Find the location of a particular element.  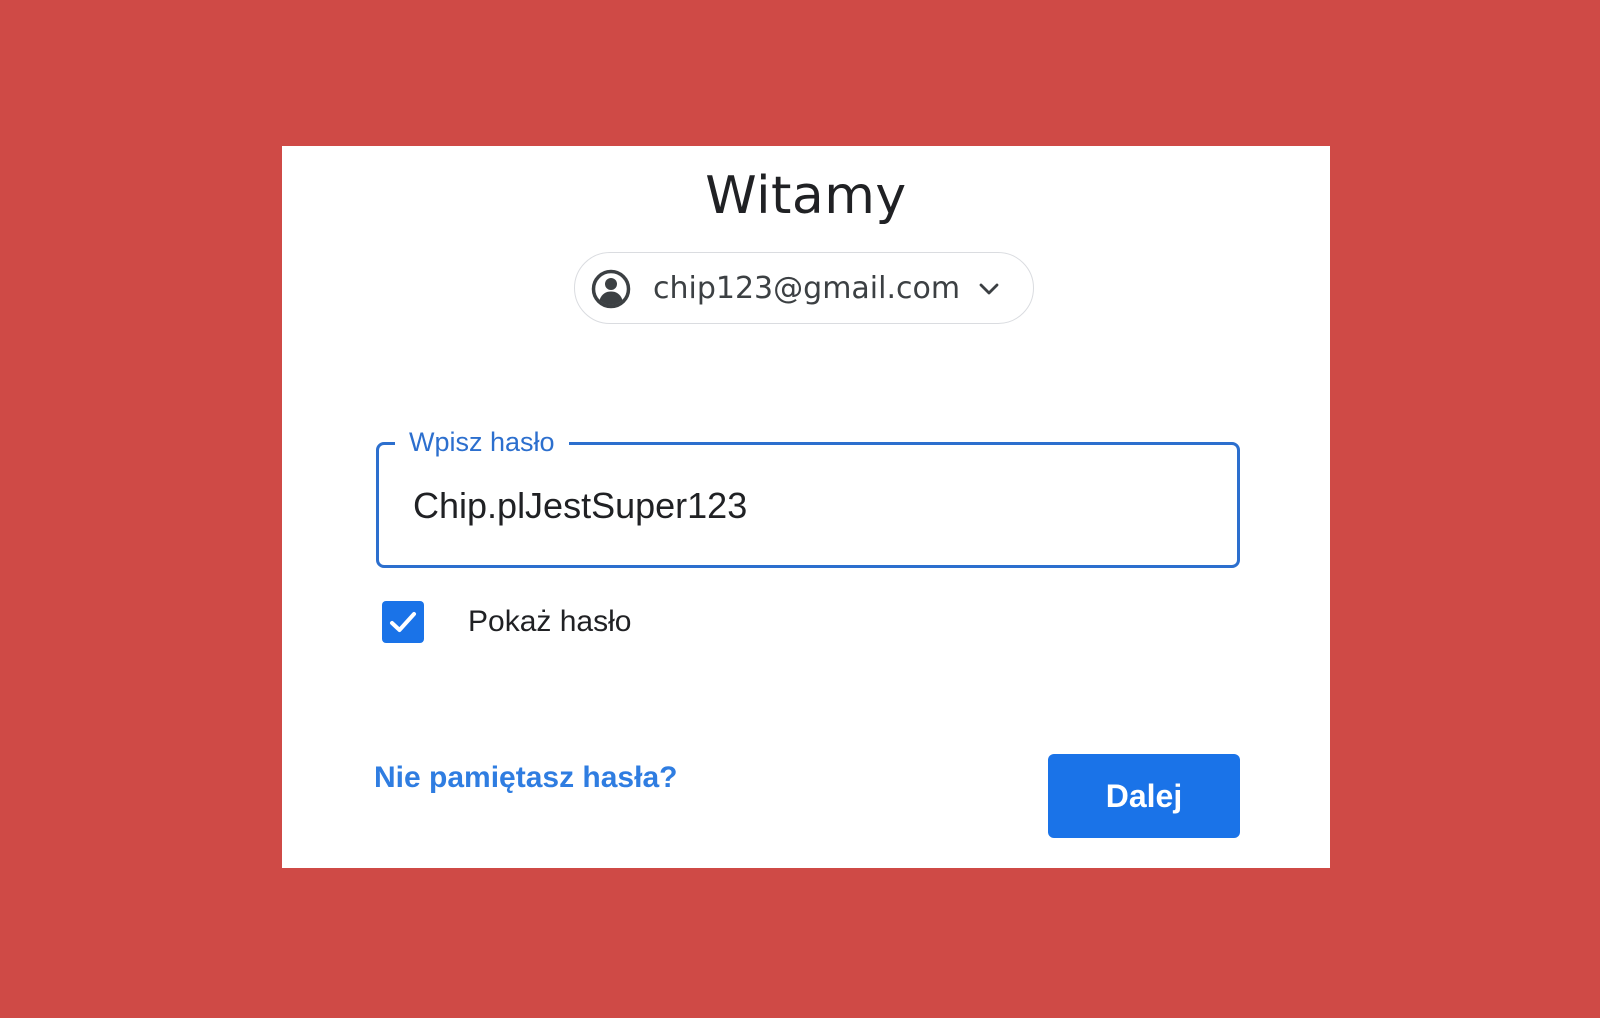

next-button: Dalej is located at coordinates (1144, 796).